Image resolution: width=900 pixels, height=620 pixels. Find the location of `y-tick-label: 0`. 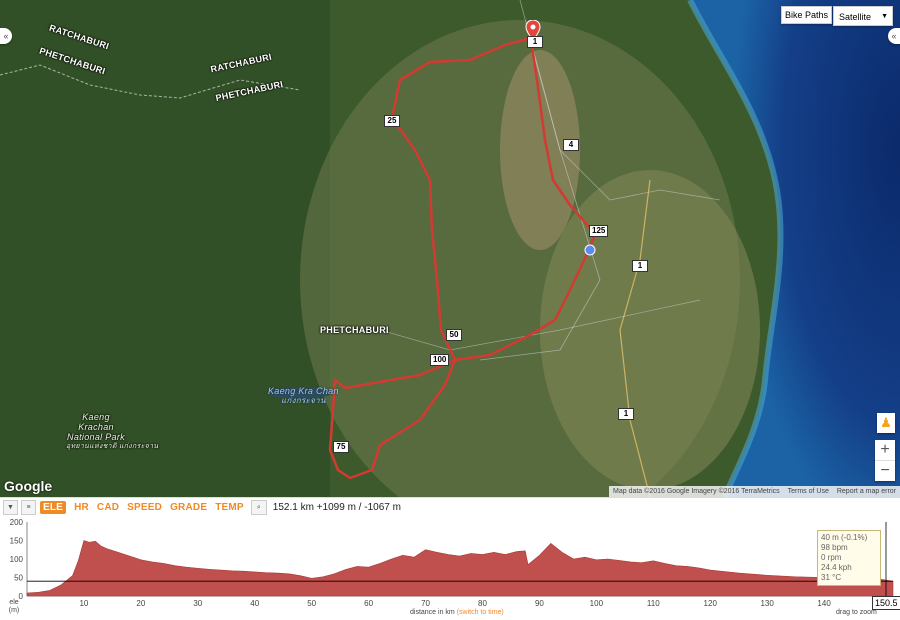

y-tick-label: 0 is located at coordinates (21, 596).